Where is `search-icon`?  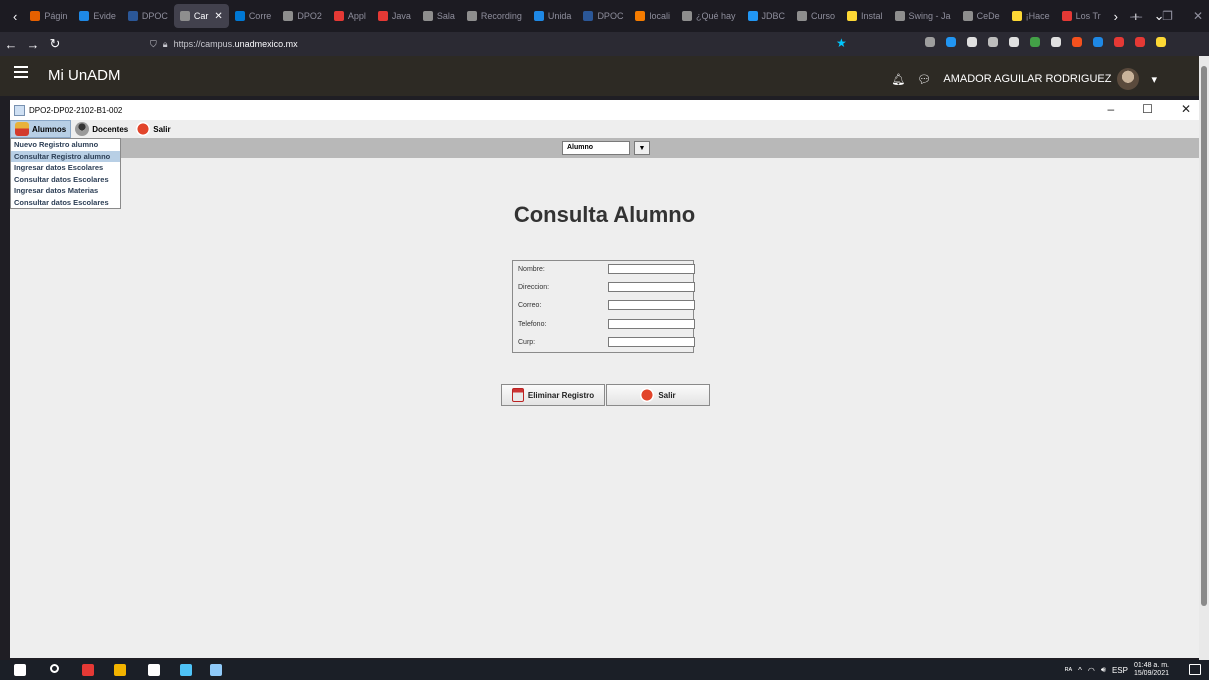 search-icon is located at coordinates (54, 668).